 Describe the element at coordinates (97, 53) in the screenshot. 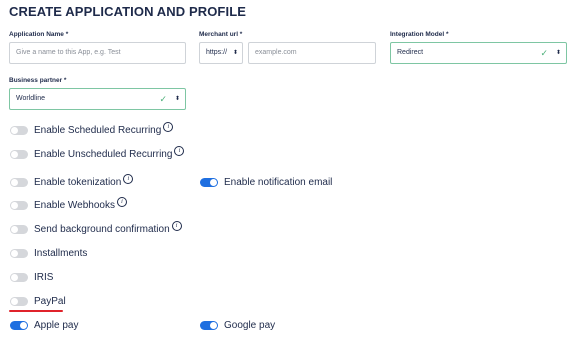

I see `application-name-input: Give a name to this App, e.g. Test` at that location.